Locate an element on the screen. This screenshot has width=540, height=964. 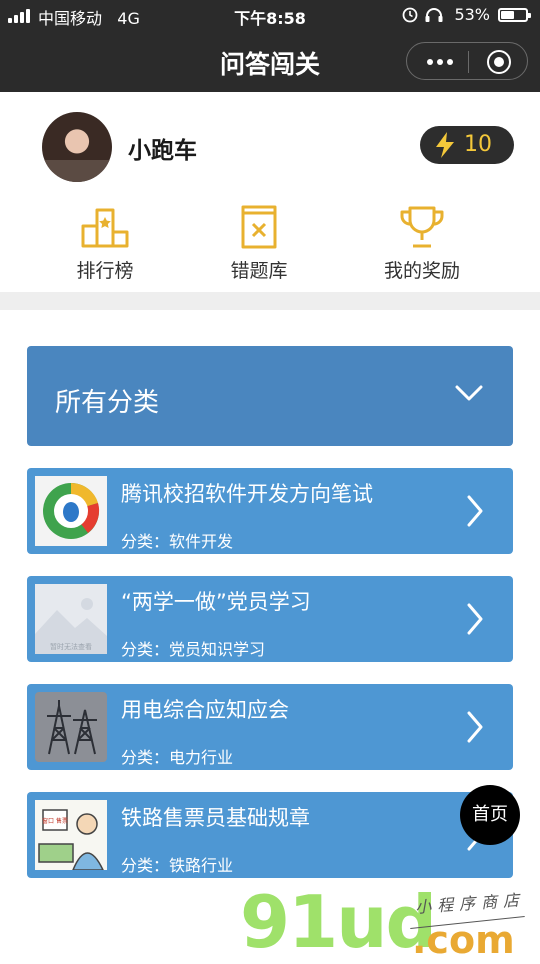
chevron-down-icon is located at coordinates (469, 393).